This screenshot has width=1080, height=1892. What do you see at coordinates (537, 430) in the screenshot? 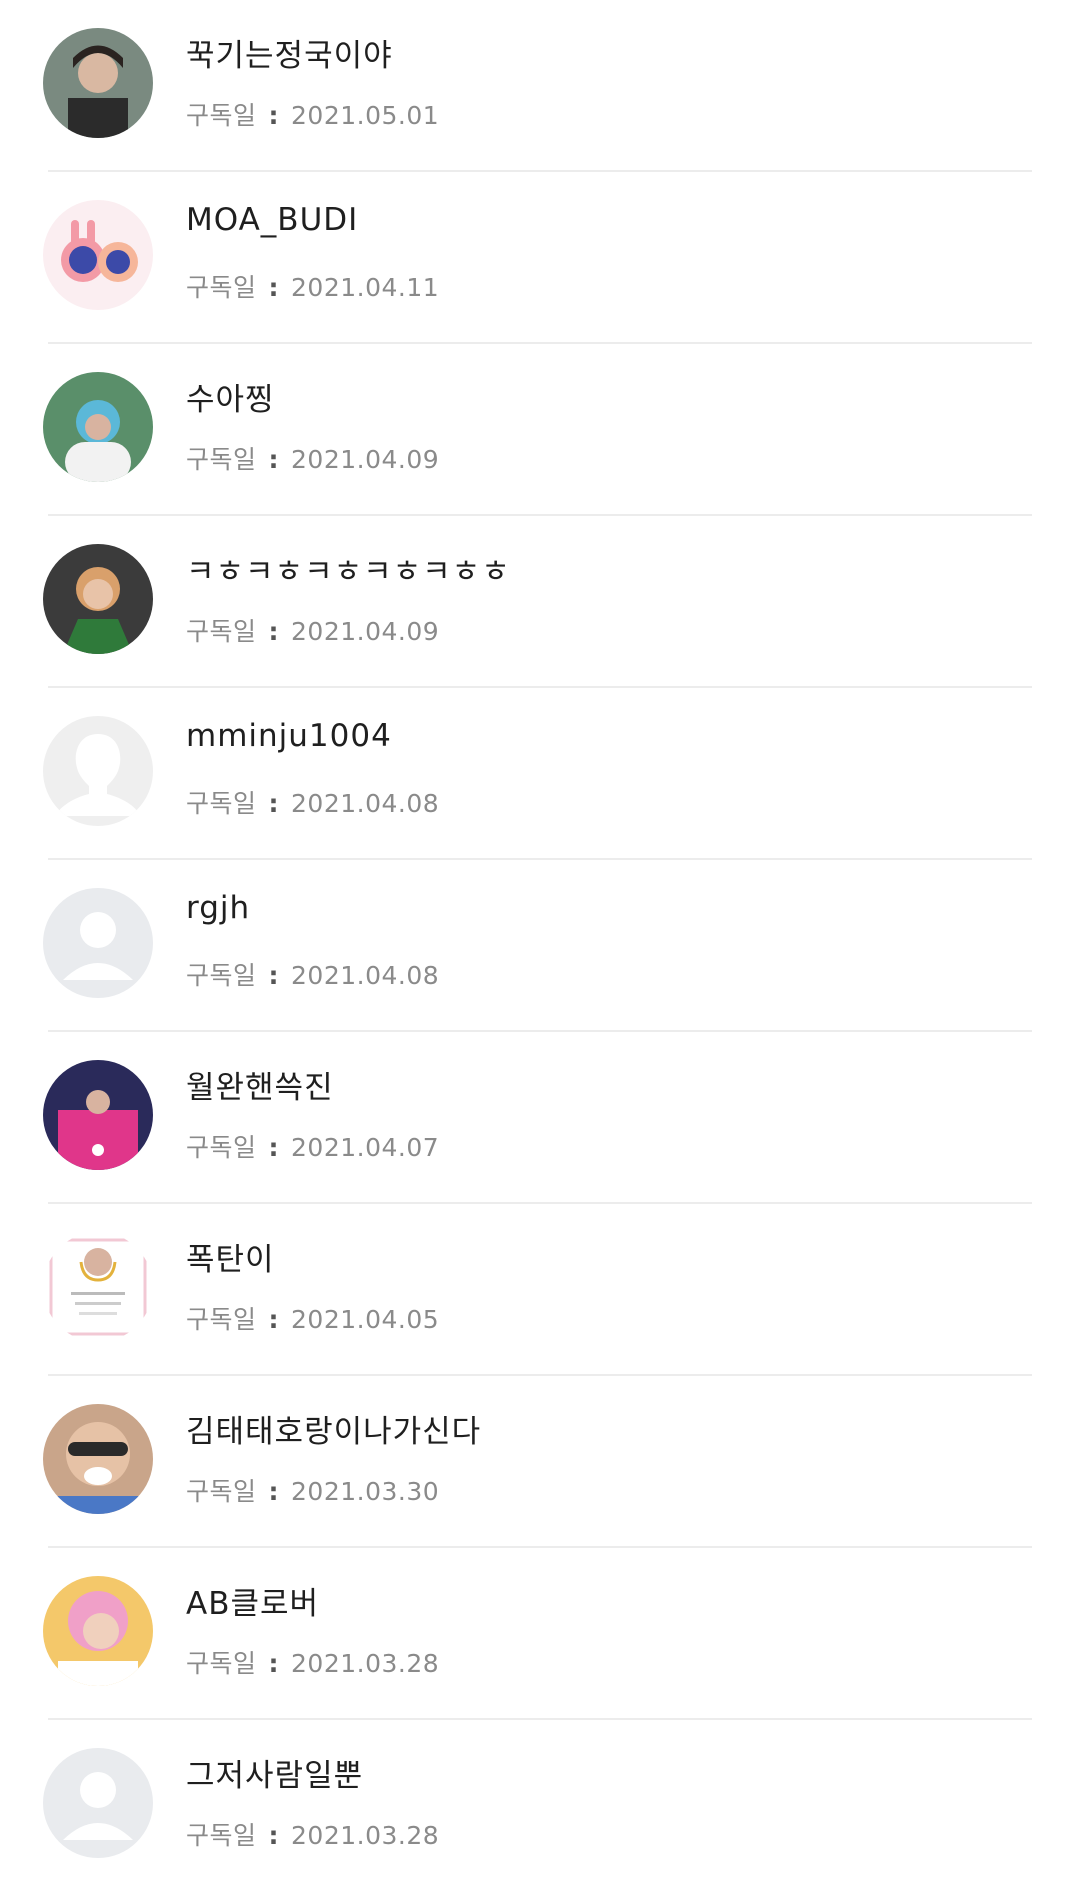
I see `subscriber-row: 수아찡구독일:2021.04.09` at bounding box center [537, 430].